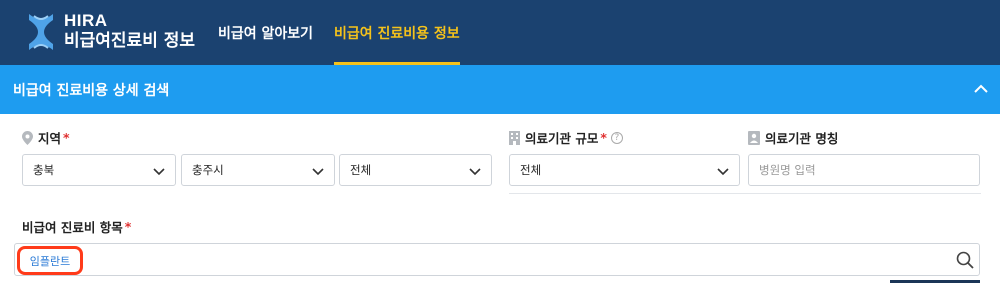 The height and width of the screenshot is (283, 1000). What do you see at coordinates (497, 259) in the screenshot?
I see `item-search-input` at bounding box center [497, 259].